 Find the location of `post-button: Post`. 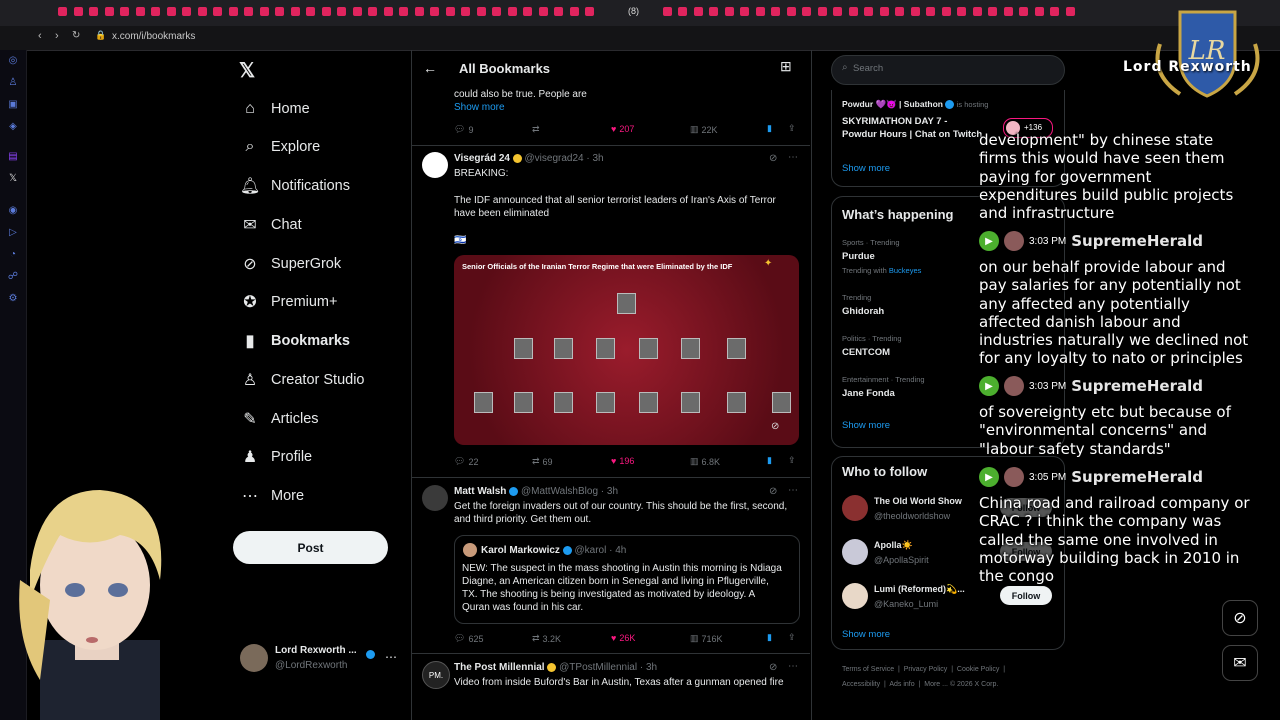

post-button: Post is located at coordinates (310, 547).